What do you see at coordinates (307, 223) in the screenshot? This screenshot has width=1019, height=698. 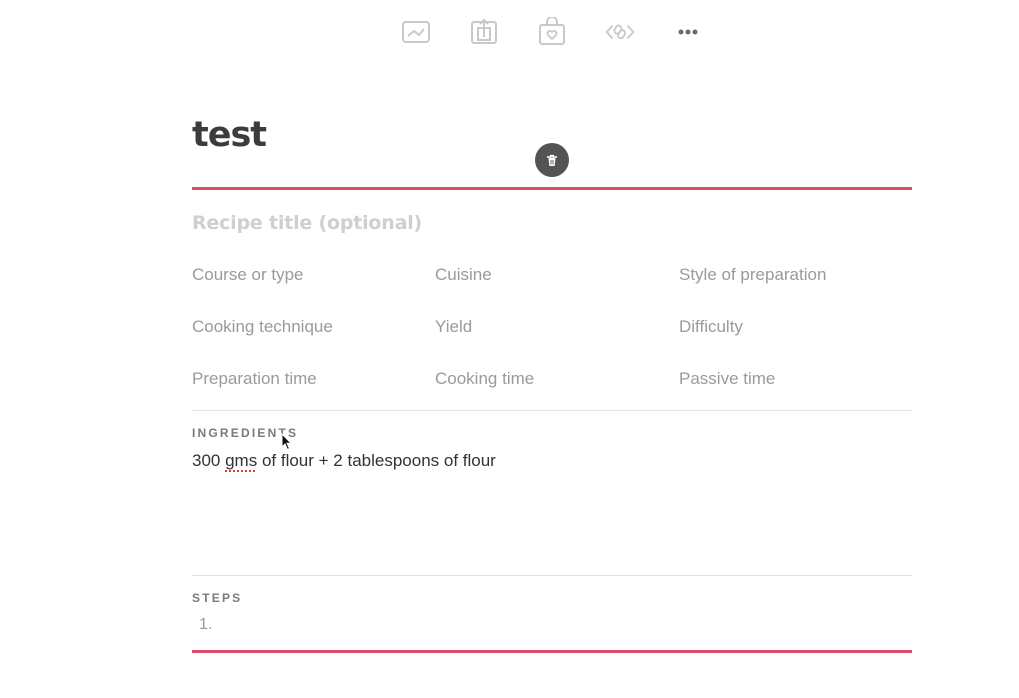 I see `recipe-title-input: Recipe title (optional)` at bounding box center [307, 223].